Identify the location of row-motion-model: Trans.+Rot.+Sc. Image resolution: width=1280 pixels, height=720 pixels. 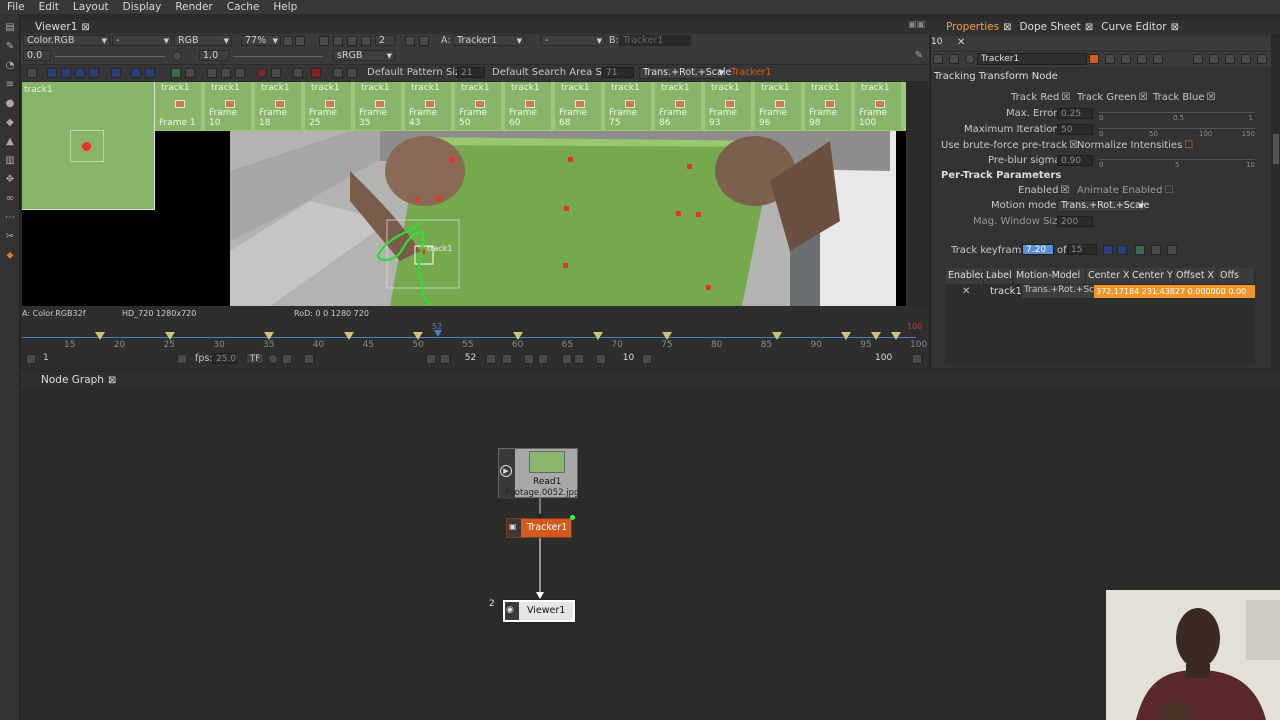
(1058, 291).